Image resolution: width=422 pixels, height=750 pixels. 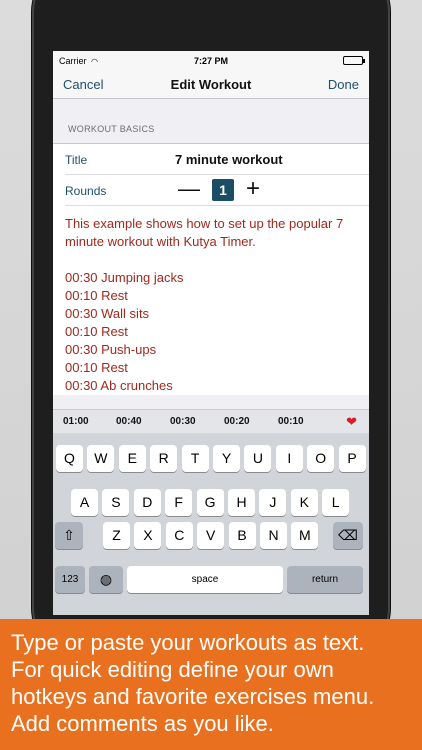 What do you see at coordinates (229, 159) in the screenshot?
I see `title-field: 7 minute workout` at bounding box center [229, 159].